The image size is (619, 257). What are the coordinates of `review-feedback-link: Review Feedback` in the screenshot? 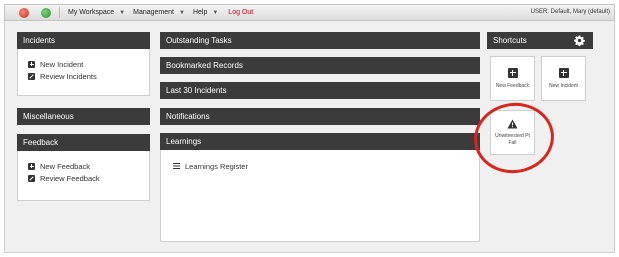 It's located at (88, 178).